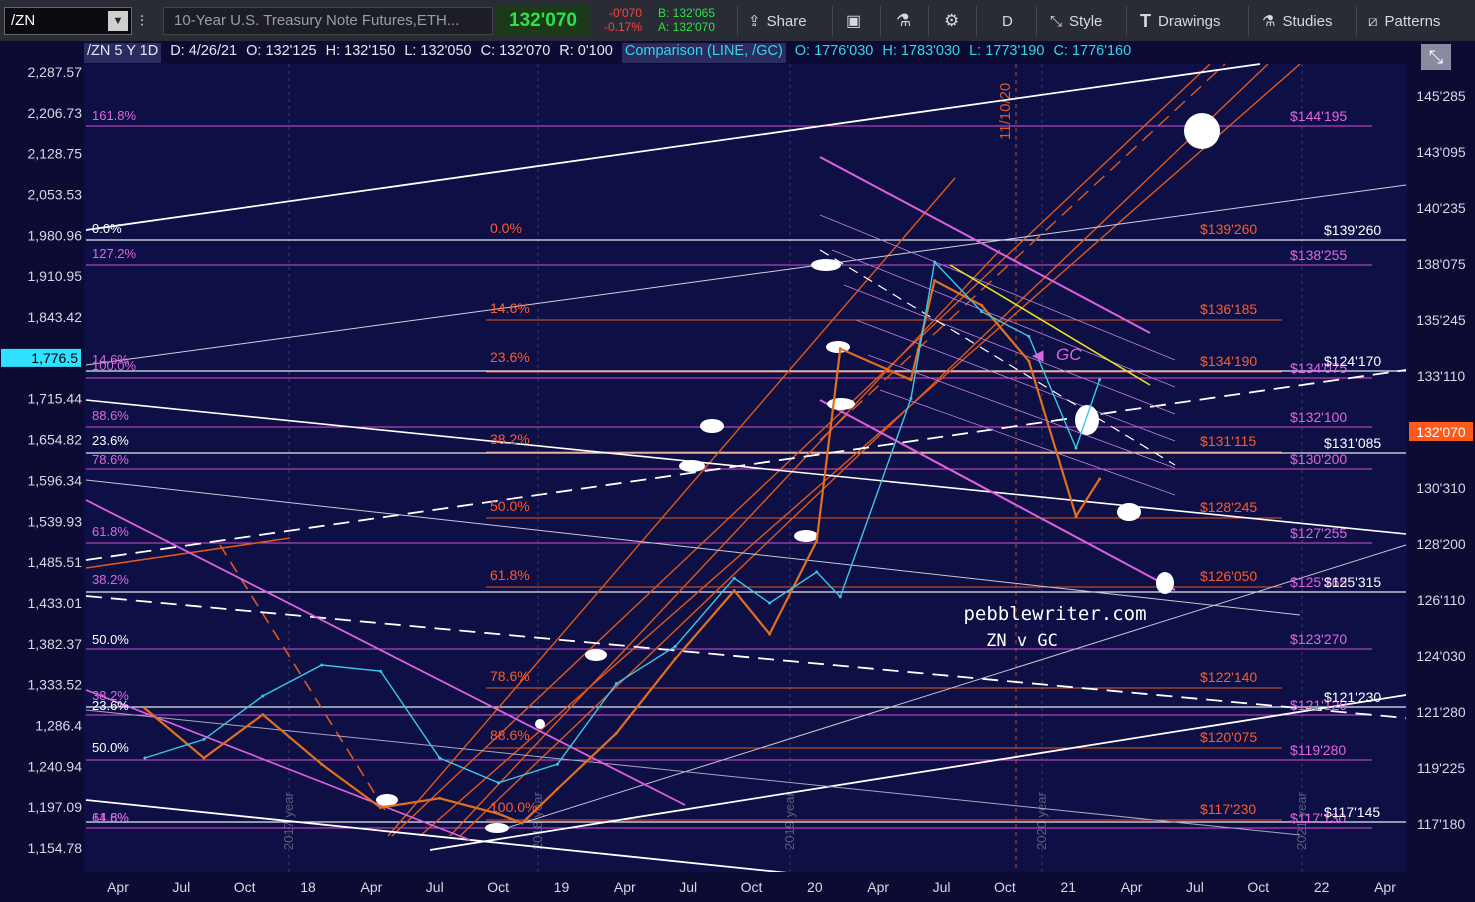 The height and width of the screenshot is (902, 1475). What do you see at coordinates (1092, 51) in the screenshot?
I see `comparison-close: C: 1776'160` at bounding box center [1092, 51].